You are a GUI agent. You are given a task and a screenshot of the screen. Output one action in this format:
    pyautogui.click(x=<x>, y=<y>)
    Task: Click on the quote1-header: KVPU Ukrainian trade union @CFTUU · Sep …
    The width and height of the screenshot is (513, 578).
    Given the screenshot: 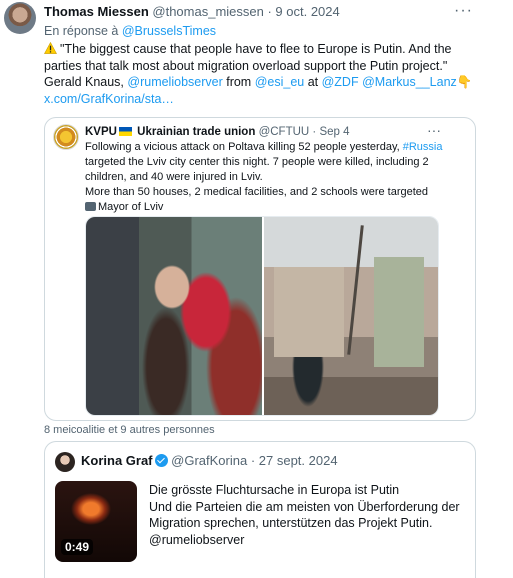 What is the action you would take?
    pyautogui.click(x=217, y=132)
    